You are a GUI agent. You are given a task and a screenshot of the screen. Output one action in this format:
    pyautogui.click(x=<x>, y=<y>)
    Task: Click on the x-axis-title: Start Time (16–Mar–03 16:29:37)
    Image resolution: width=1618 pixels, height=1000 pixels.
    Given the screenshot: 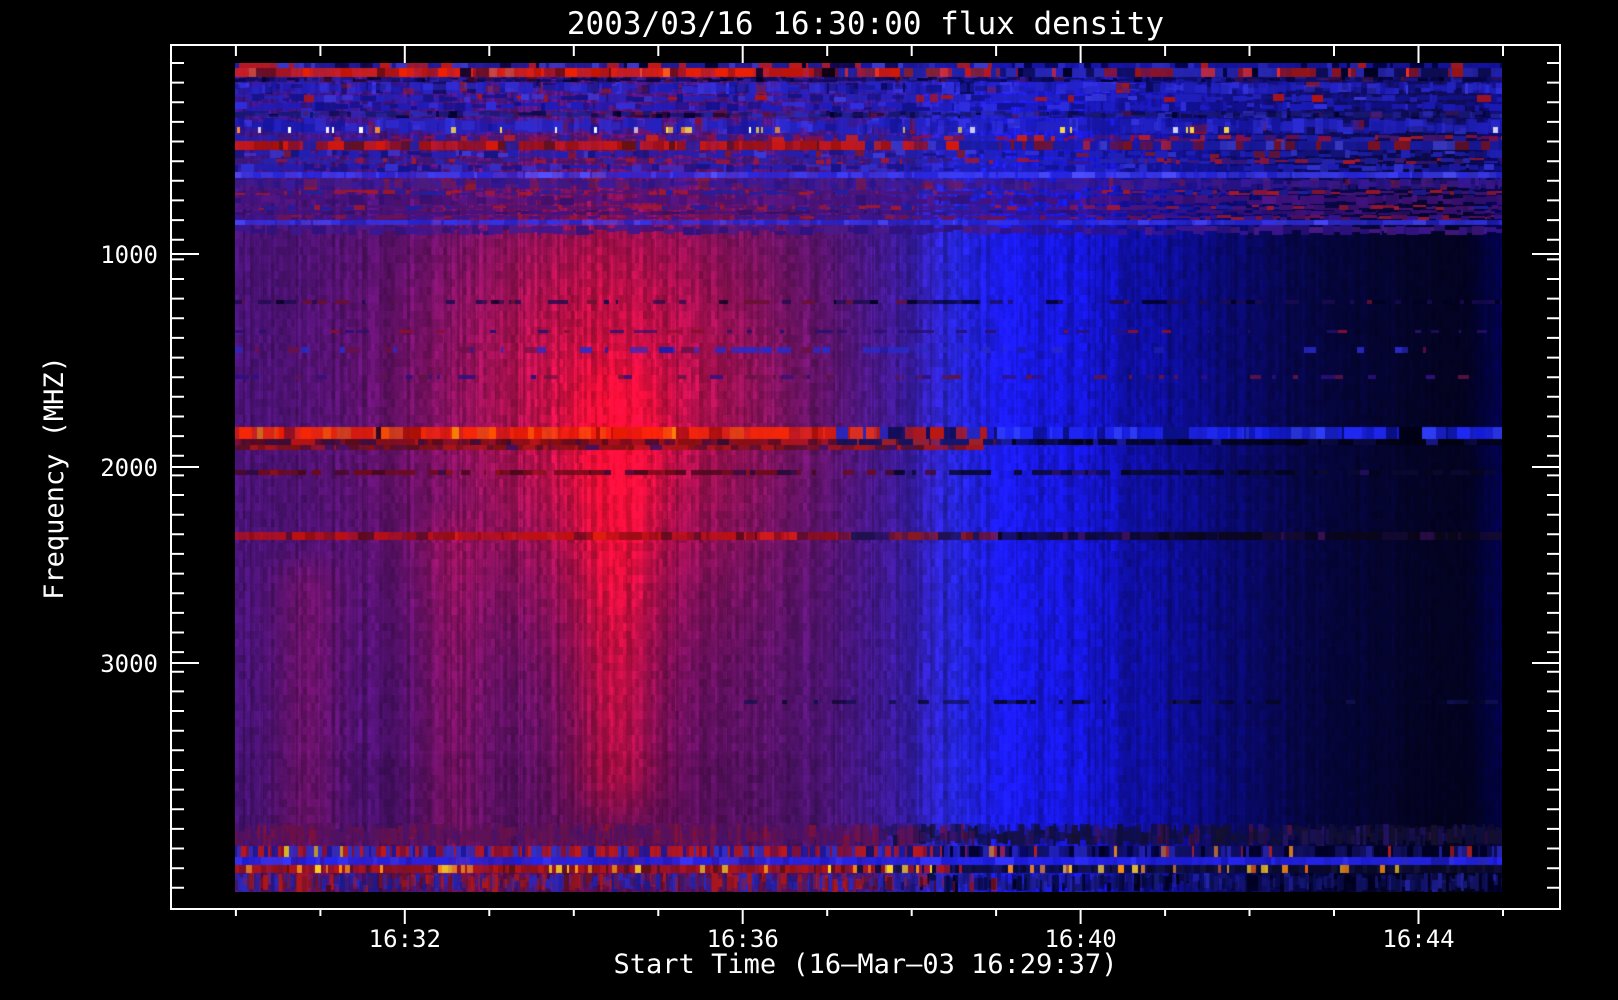 What is the action you would take?
    pyautogui.click(x=865, y=964)
    